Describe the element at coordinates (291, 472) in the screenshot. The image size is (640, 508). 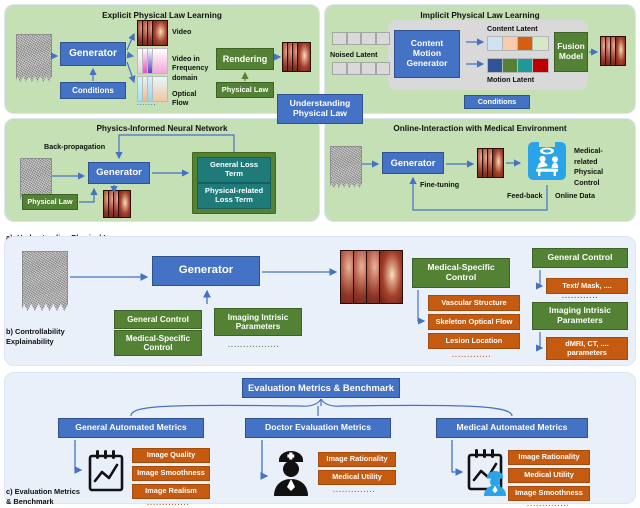
I see `doctor-icon` at that location.